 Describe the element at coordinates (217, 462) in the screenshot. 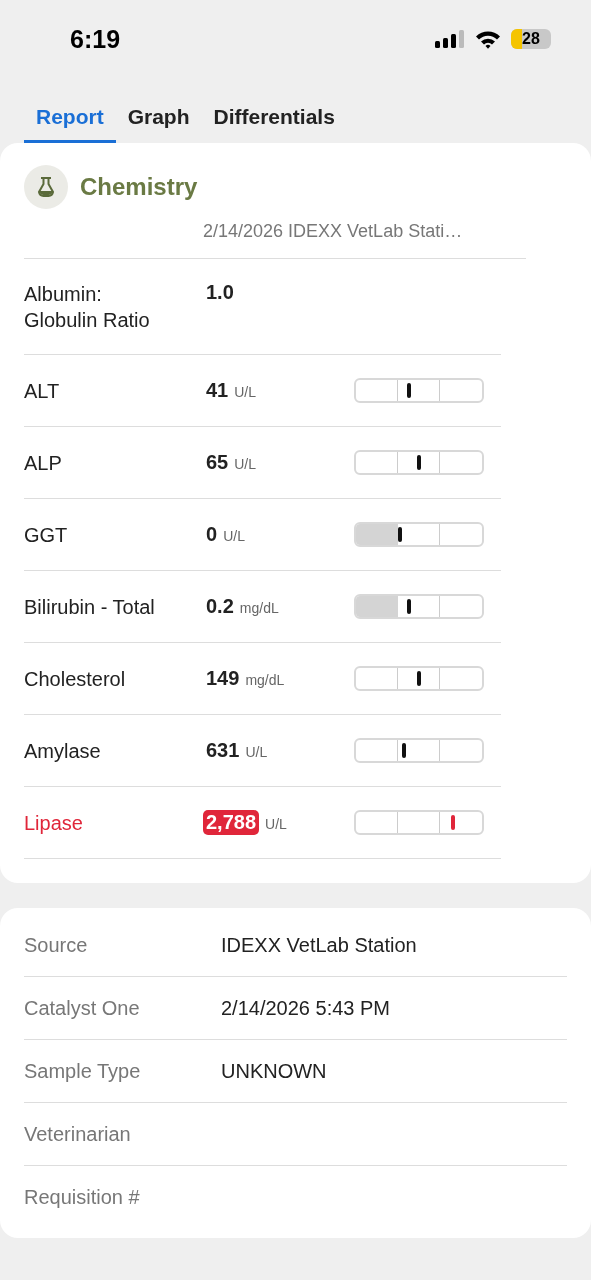

I see `test-value: 65` at that location.